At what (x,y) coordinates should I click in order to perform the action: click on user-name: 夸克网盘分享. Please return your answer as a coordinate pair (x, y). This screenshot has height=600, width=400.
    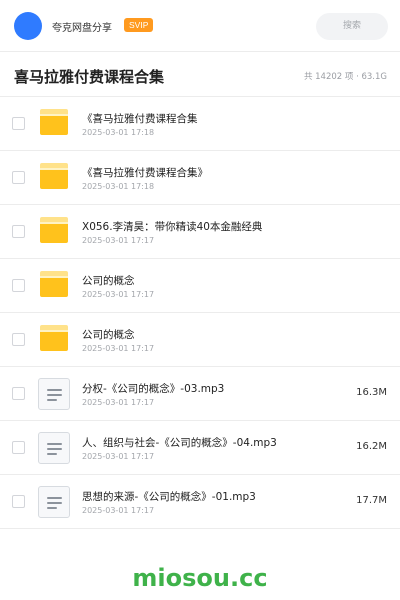
    Looking at the image, I should click on (82, 26).